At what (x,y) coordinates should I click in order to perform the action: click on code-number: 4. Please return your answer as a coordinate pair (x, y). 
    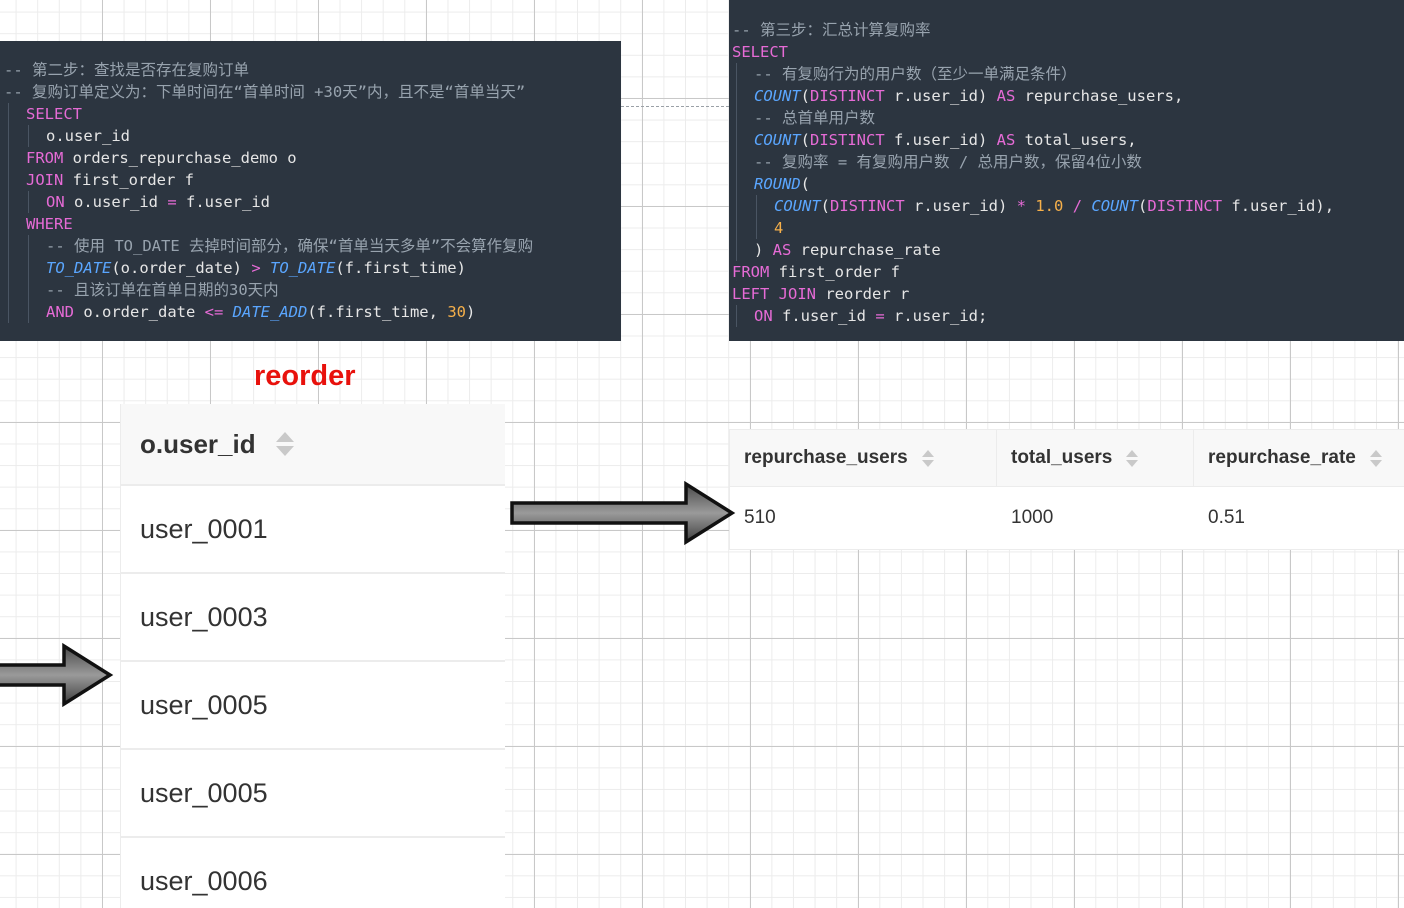
    Looking at the image, I should click on (779, 228).